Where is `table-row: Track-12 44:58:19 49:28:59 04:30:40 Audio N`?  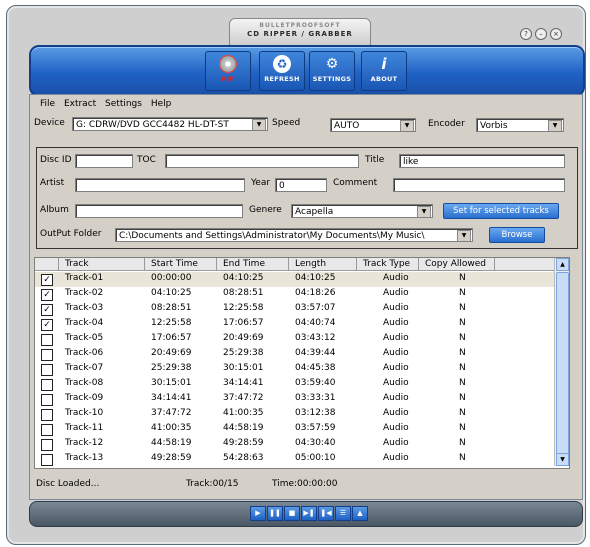 table-row: Track-12 44:58:19 49:28:59 04:30:40 Audio N is located at coordinates (295, 444).